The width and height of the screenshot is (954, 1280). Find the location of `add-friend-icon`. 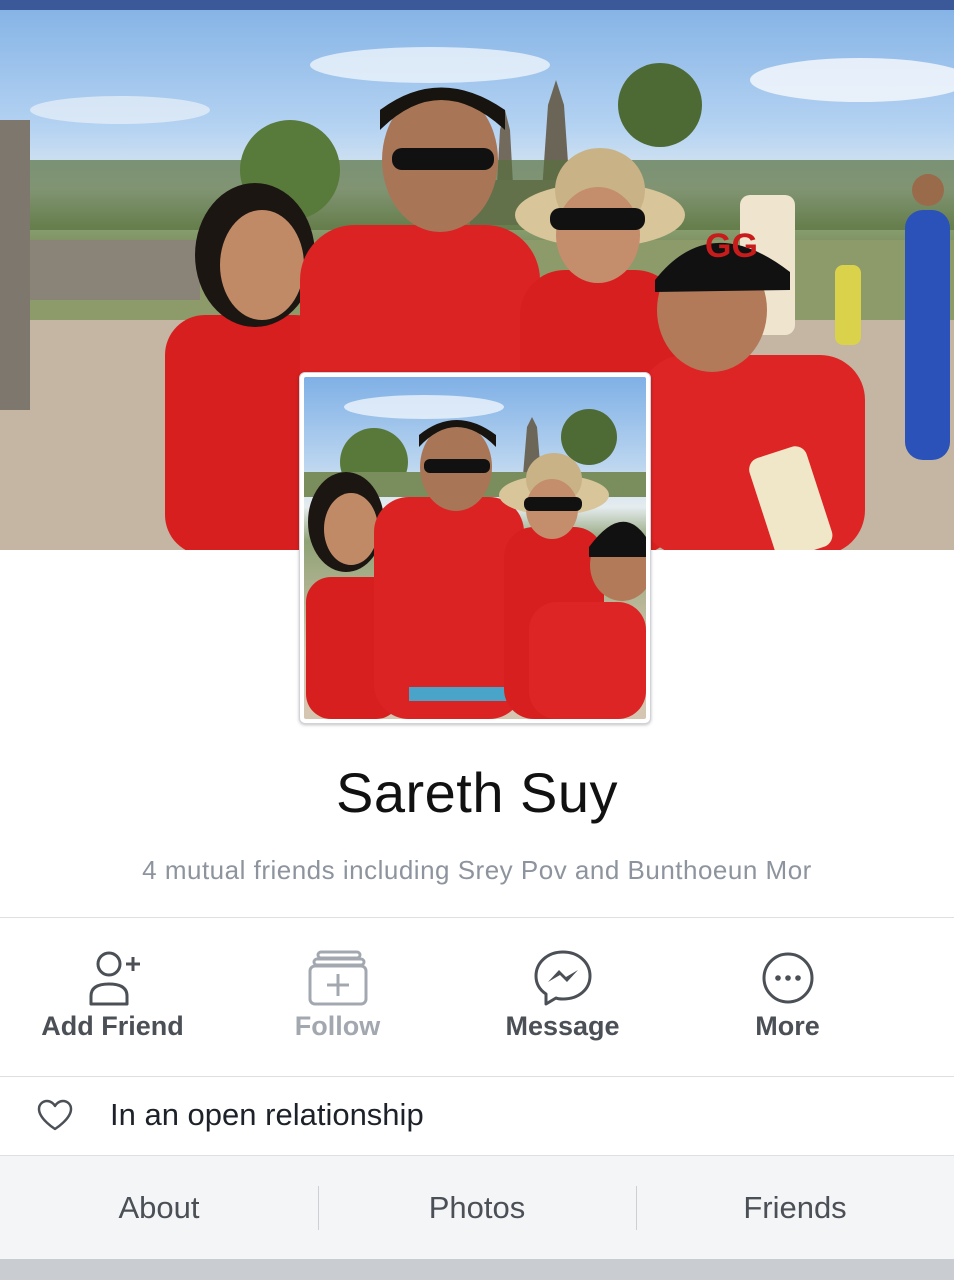

add-friend-icon is located at coordinates (114, 978).